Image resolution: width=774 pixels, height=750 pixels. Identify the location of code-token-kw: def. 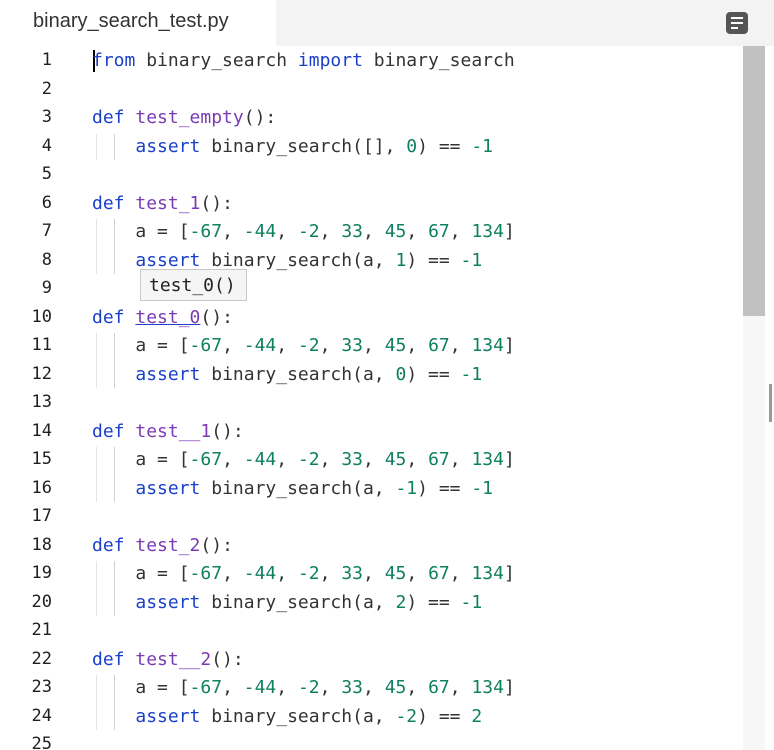
(108, 659).